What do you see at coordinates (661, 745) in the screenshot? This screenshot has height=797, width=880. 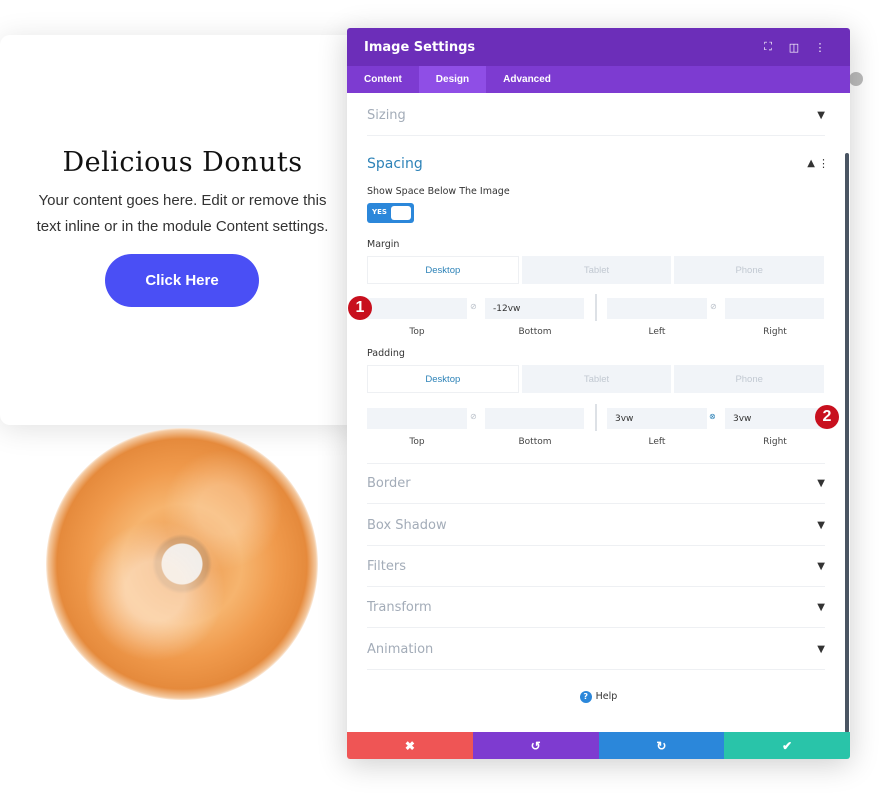 I see `redo-button: ↻` at bounding box center [661, 745].